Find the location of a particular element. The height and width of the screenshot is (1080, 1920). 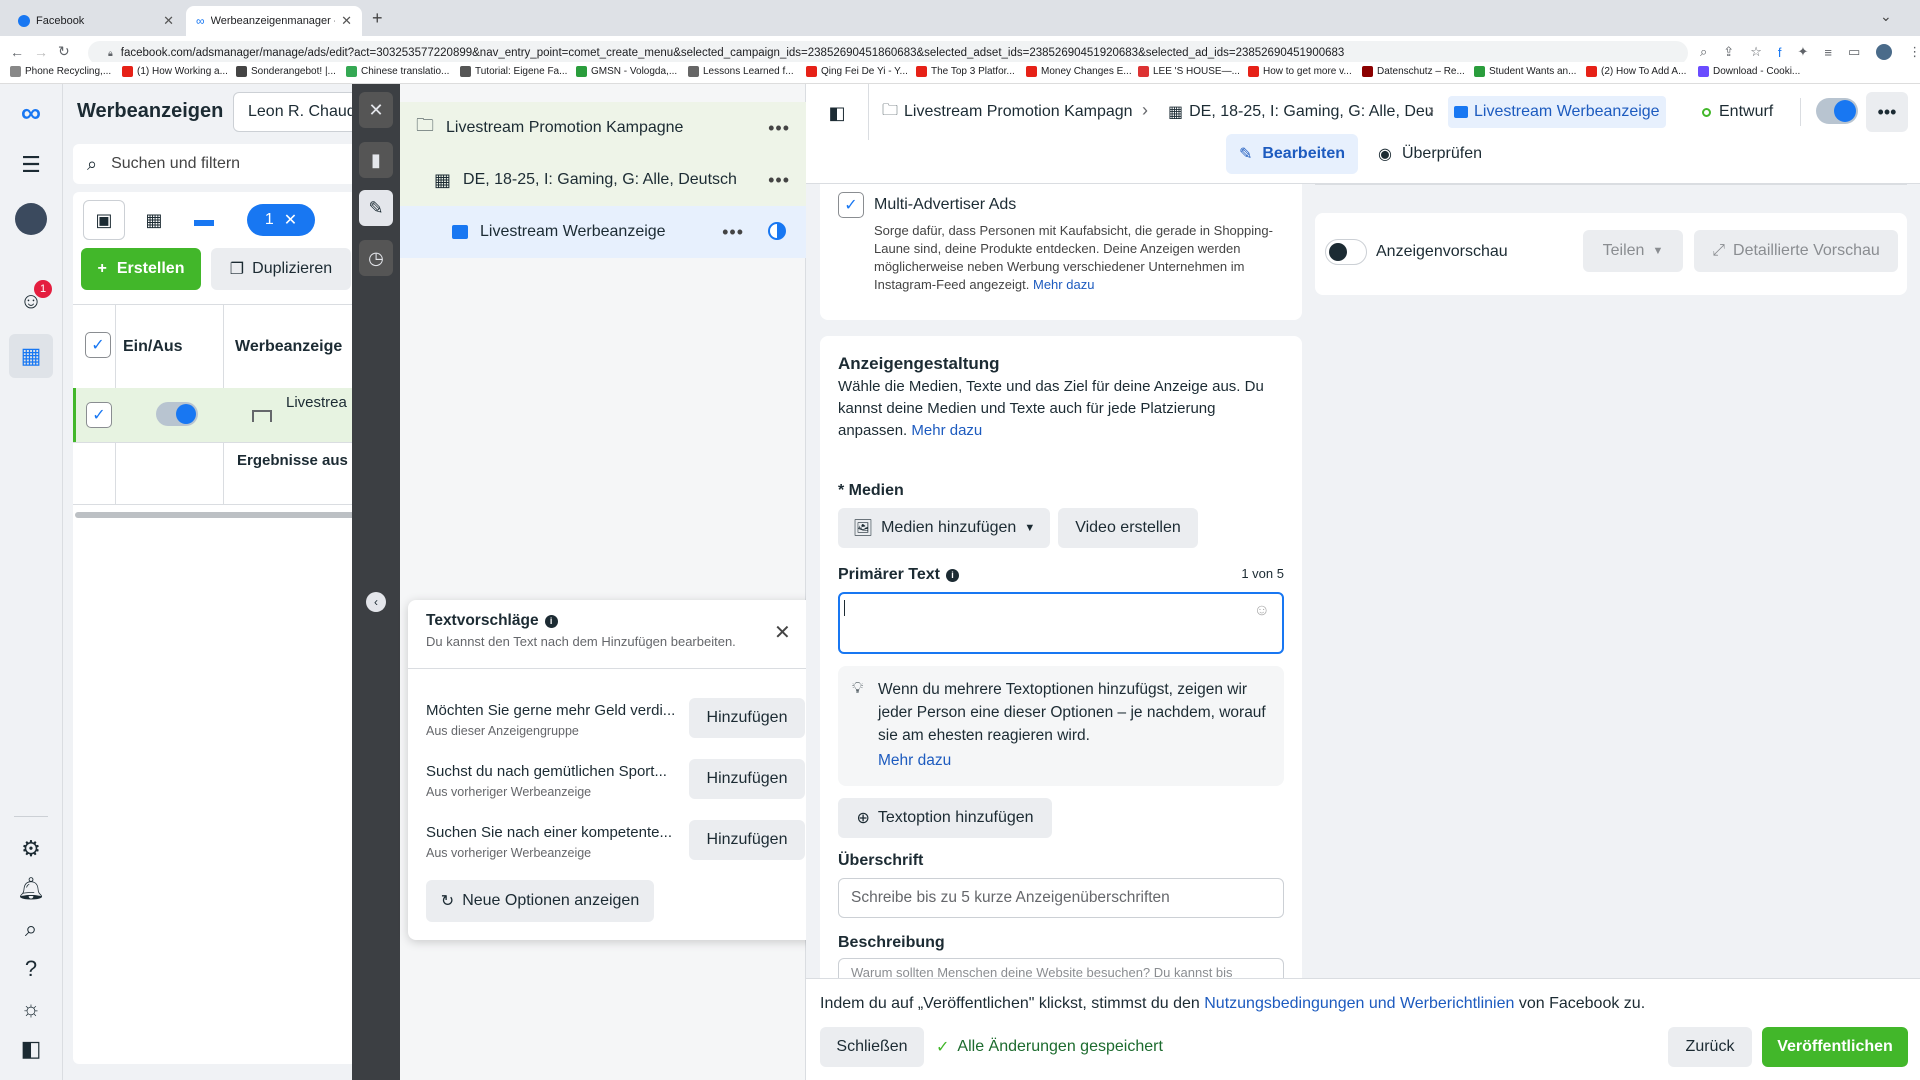

collapse-arrow-icon: ‹ is located at coordinates (376, 602).